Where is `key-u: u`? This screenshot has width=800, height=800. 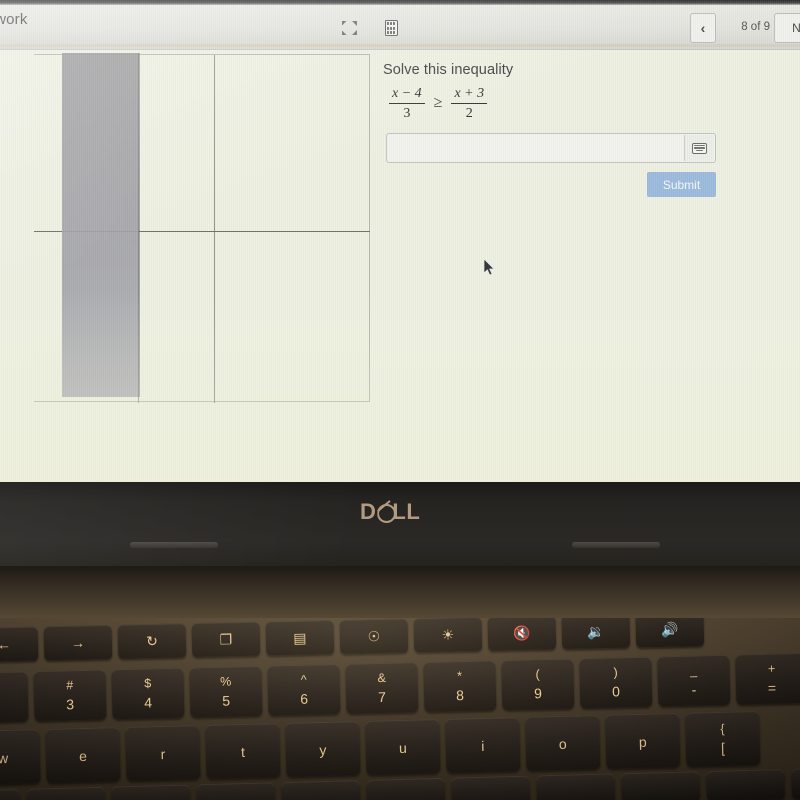 key-u: u is located at coordinates (403, 747).